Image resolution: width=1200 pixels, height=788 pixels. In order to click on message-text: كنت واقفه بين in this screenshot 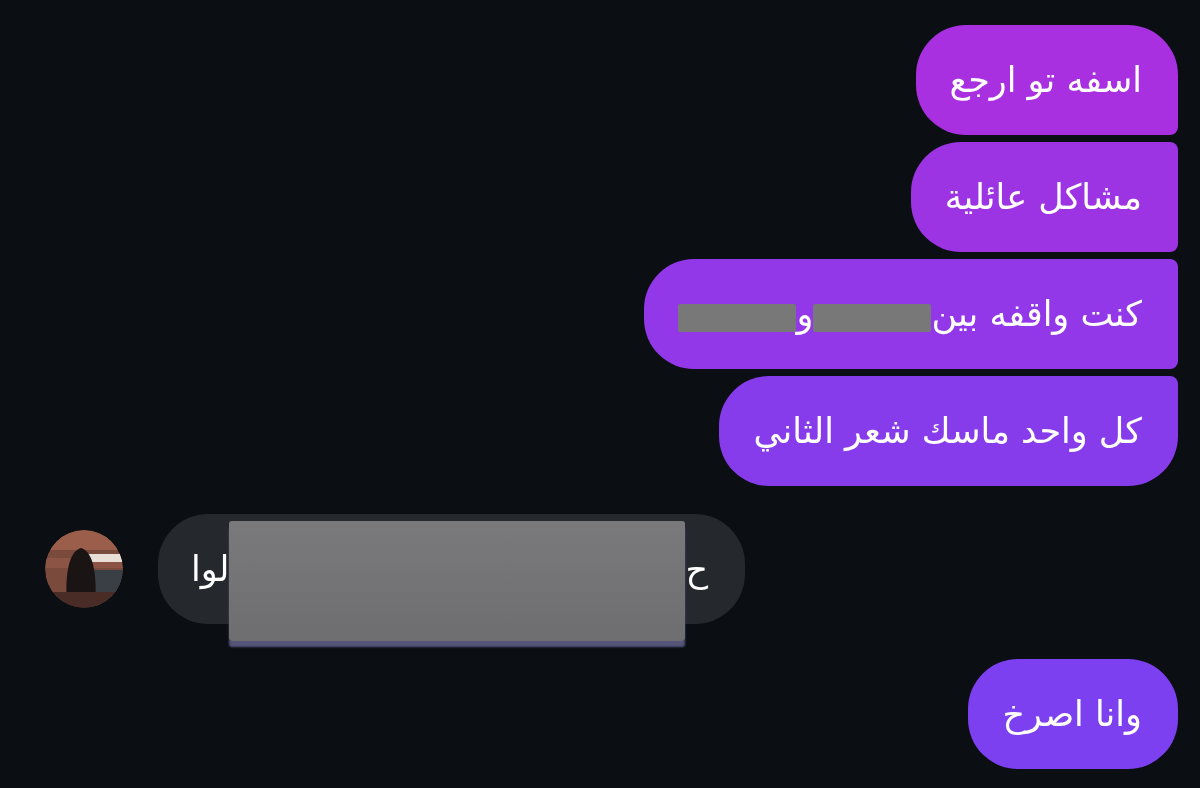, I will do `click(1036, 314)`.